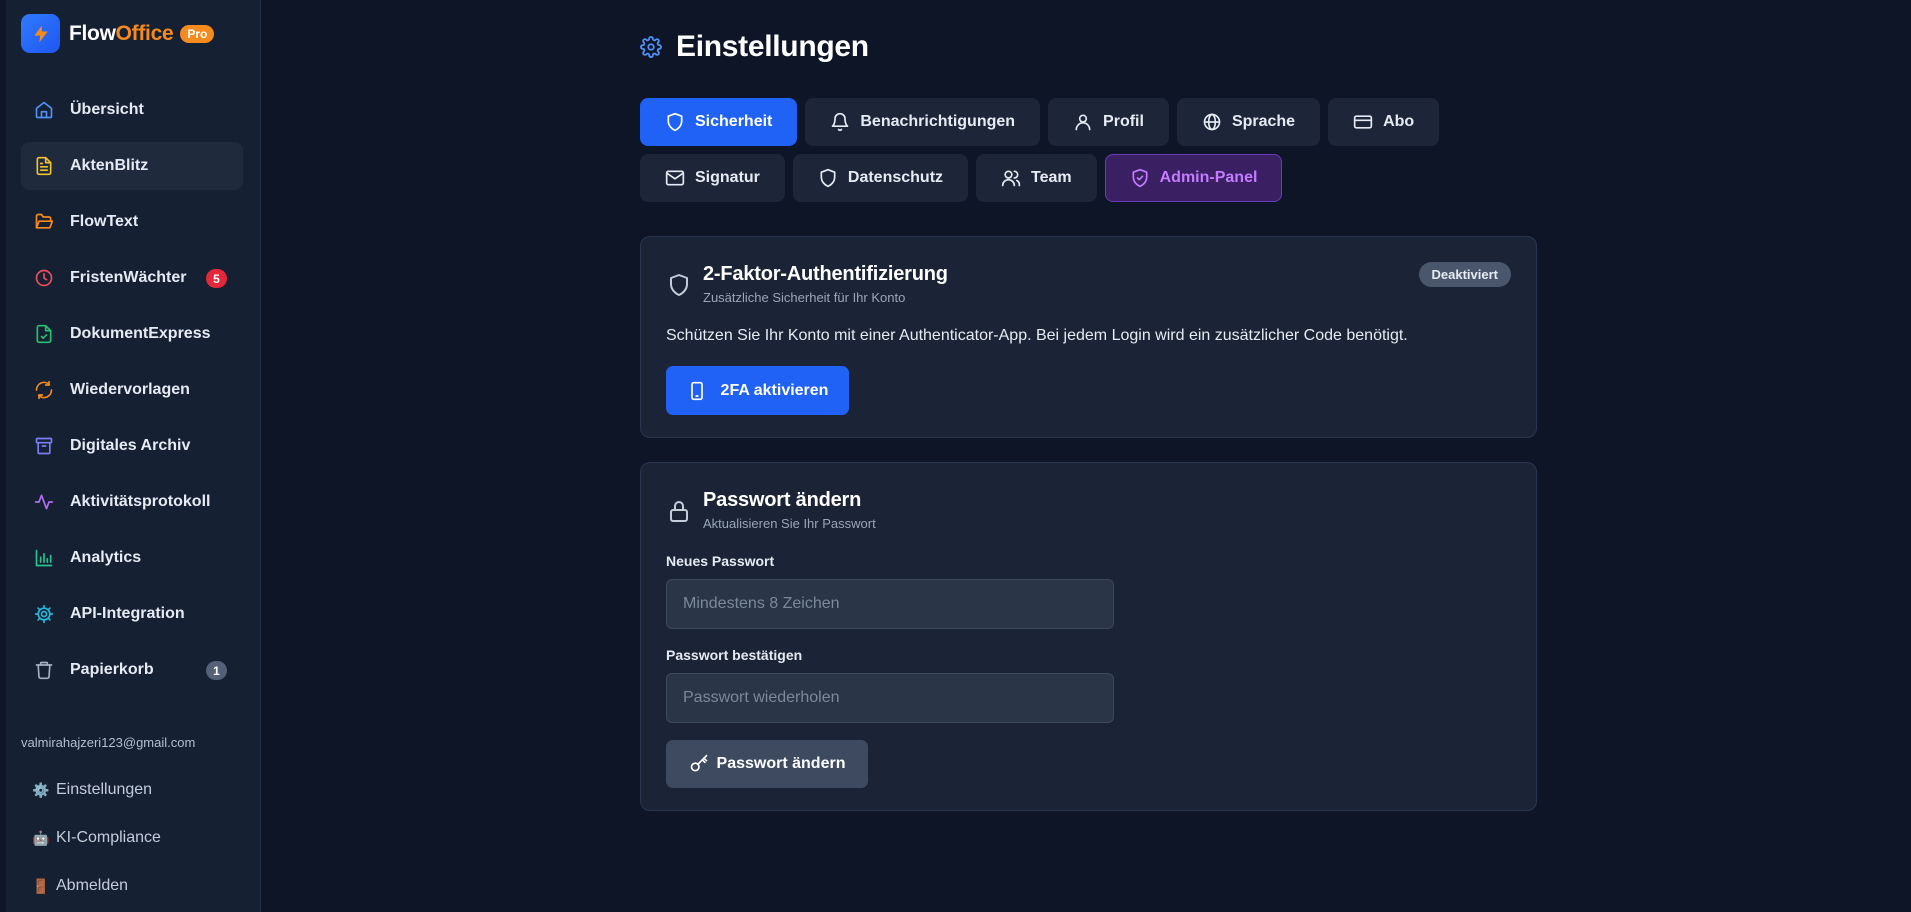 Image resolution: width=1911 pixels, height=912 pixels. I want to click on sidebar-item-label: Aktivitätsprotokoll, so click(140, 501).